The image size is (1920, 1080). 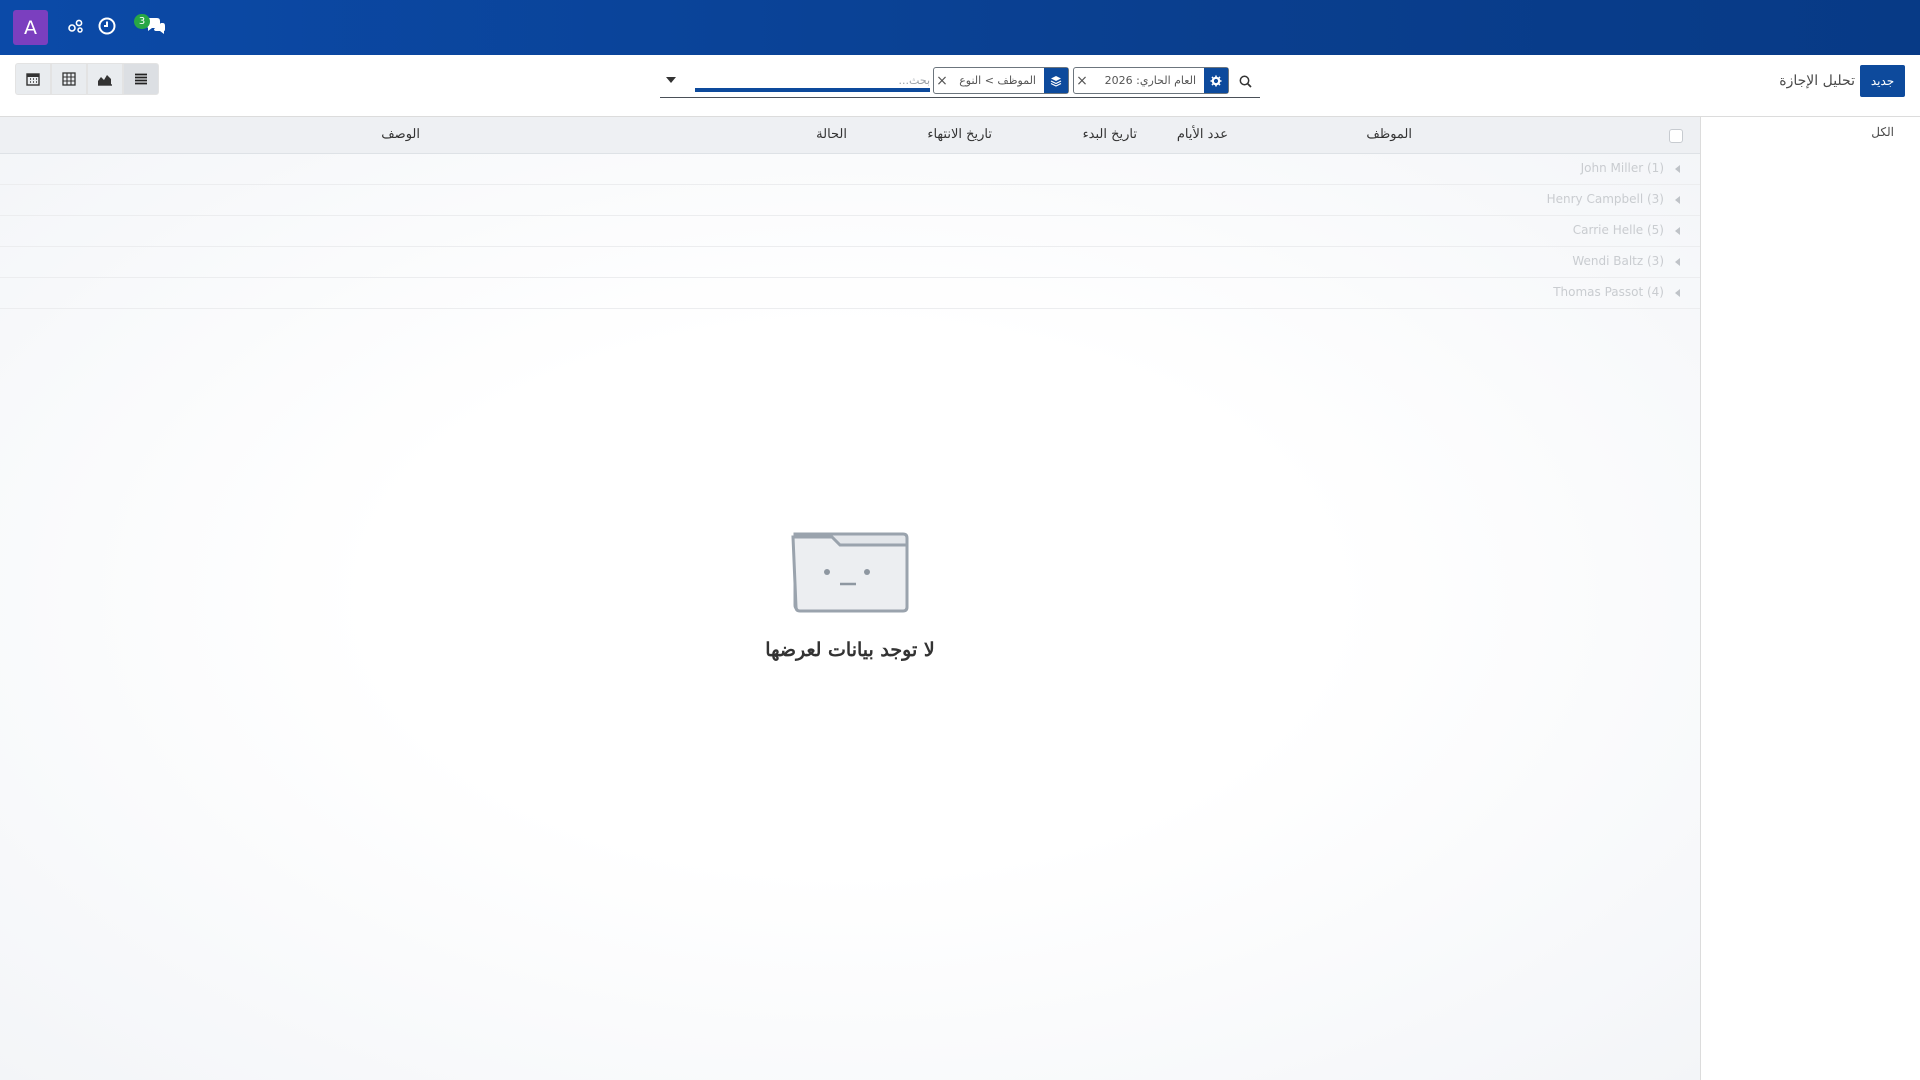 I want to click on user-avatar: A, so click(x=30, y=27).